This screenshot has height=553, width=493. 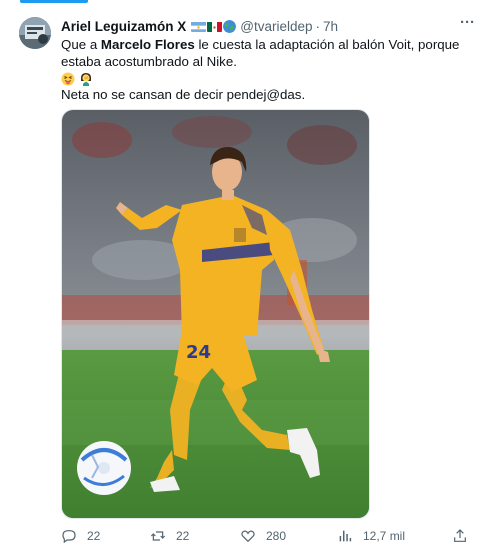 I want to click on views-count: 12,7 mil, so click(x=384, y=536).